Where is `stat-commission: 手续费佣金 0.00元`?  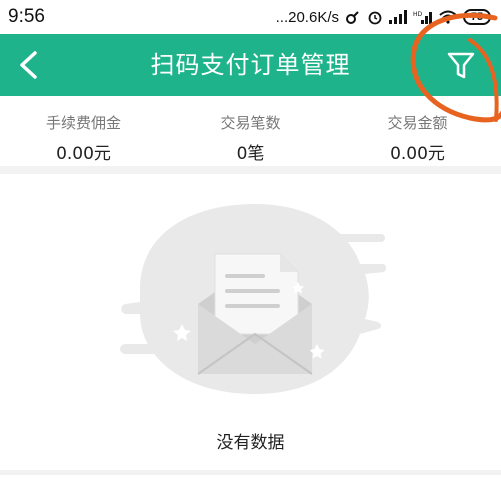 stat-commission: 手续费佣金 0.00元 is located at coordinates (83, 131).